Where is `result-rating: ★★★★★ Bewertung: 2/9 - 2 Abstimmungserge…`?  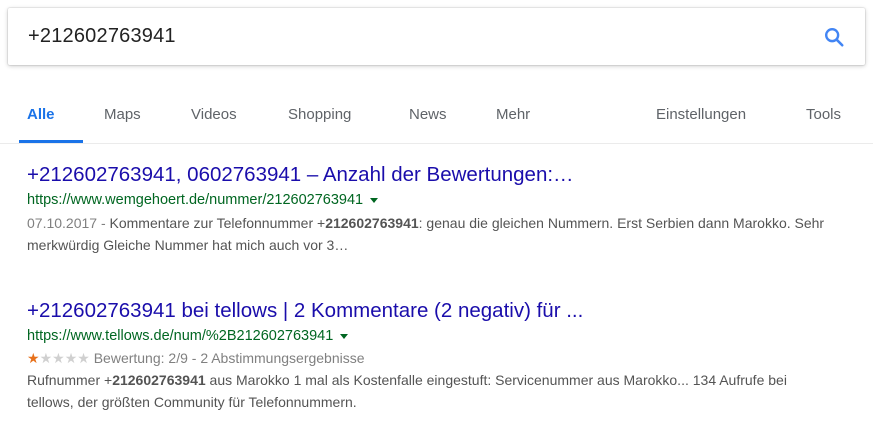
result-rating: ★★★★★ Bewertung: 2/9 - 2 Abstimmungserge… is located at coordinates (442, 358).